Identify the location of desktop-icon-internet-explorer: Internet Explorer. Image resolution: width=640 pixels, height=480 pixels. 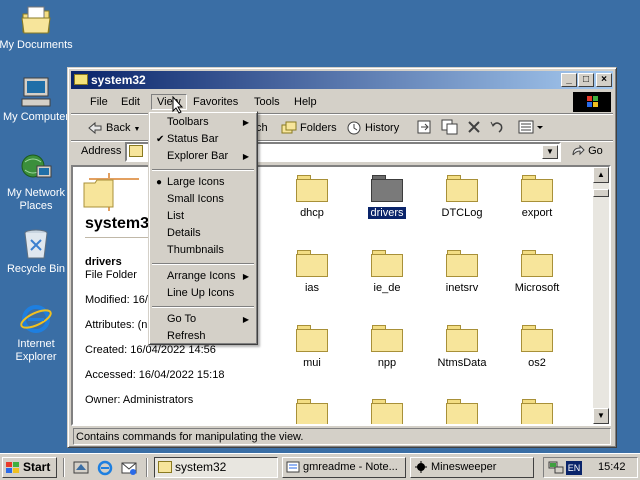
(37, 333).